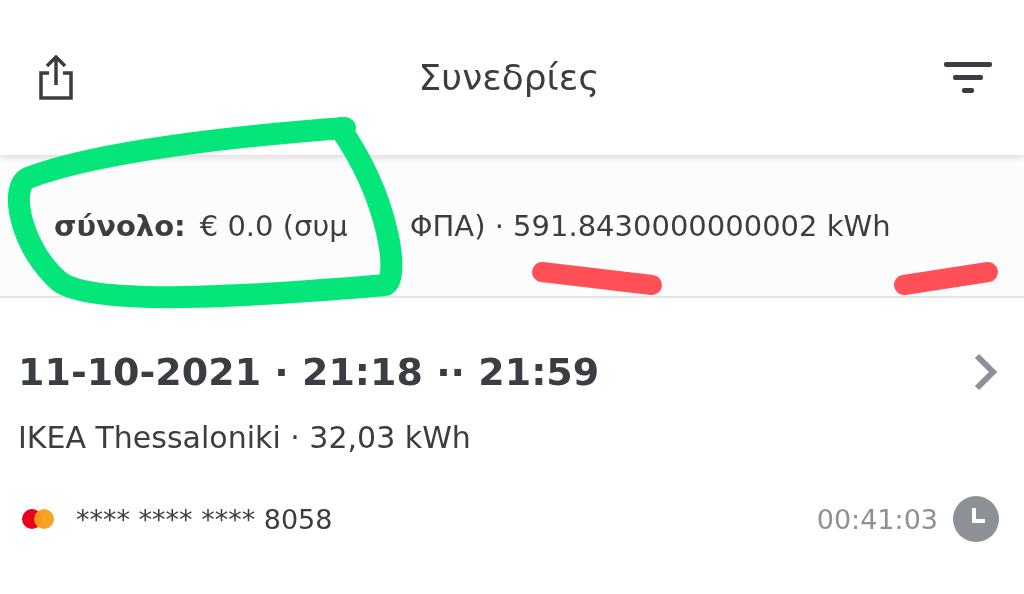  Describe the element at coordinates (380, 437) in the screenshot. I see `session-energy: · 32,03 kWh` at that location.